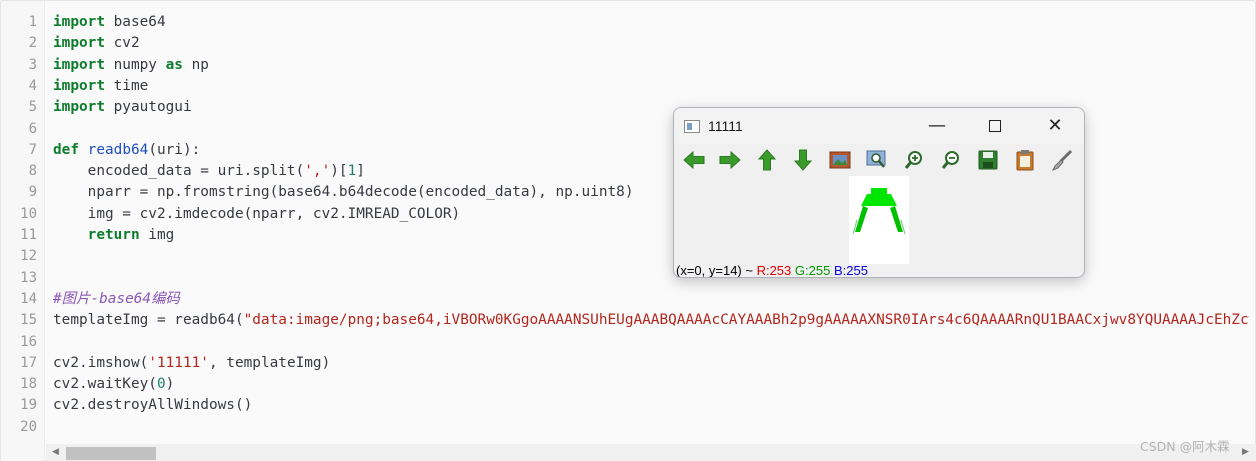  Describe the element at coordinates (209, 171) in the screenshot. I see `code-line-8: encoded_data = uri.split(',')[1]` at that location.